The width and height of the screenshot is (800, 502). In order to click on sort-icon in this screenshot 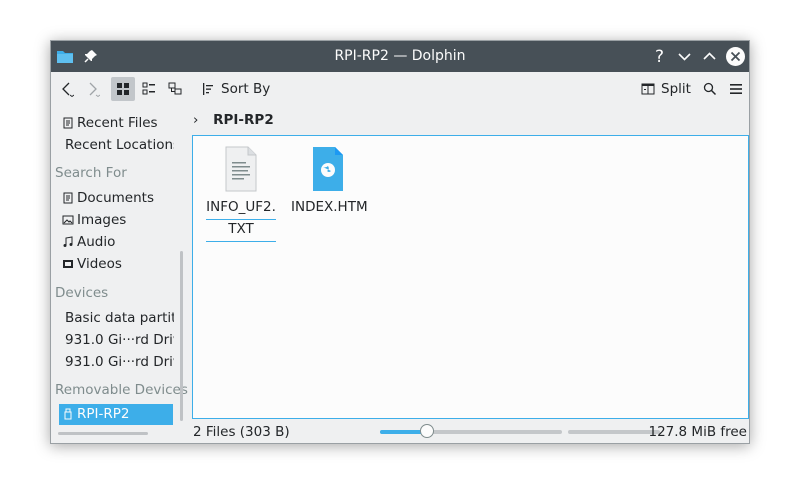, I will do `click(208, 89)`.